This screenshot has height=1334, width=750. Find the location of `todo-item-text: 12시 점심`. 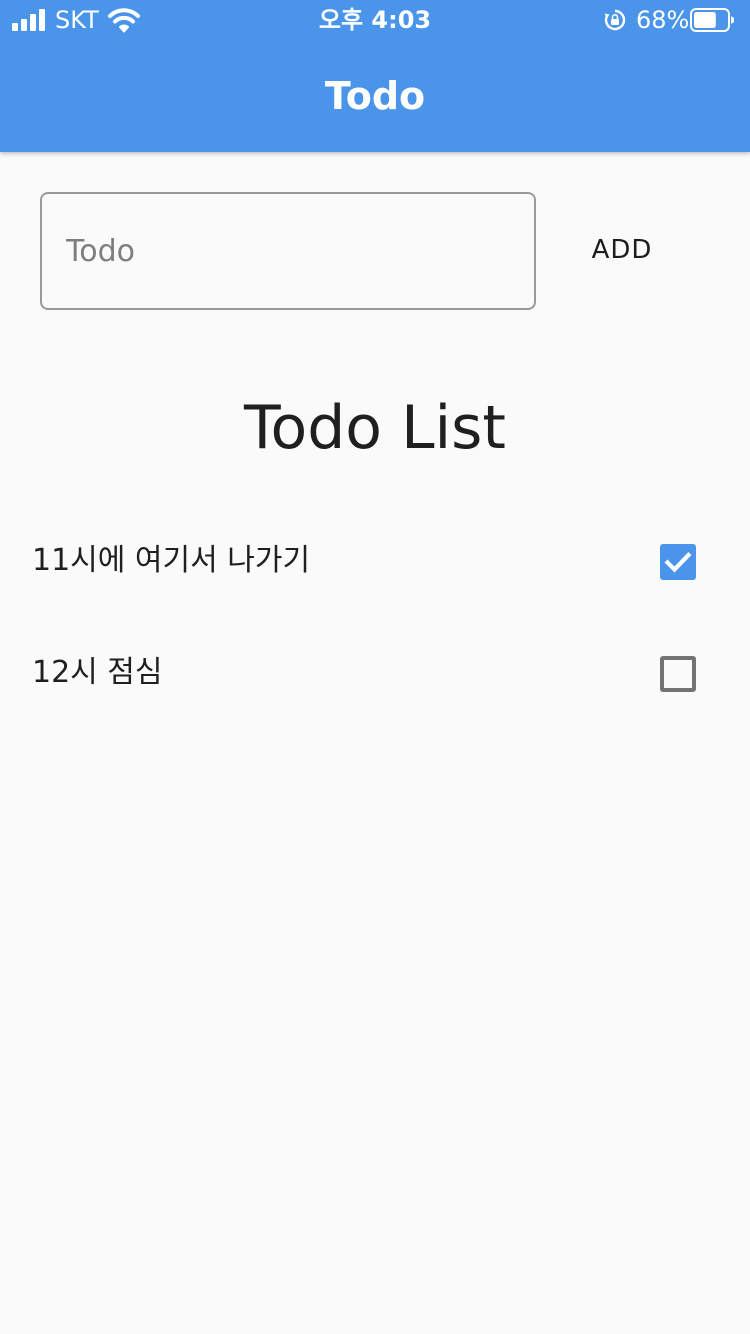

todo-item-text: 12시 점심 is located at coordinates (97, 672).